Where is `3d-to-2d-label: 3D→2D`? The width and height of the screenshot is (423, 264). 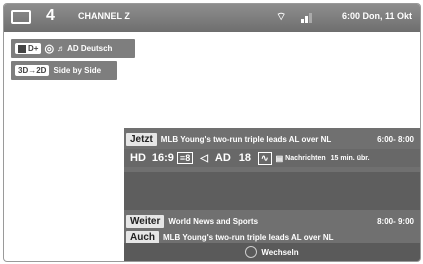 3d-to-2d-label: 3D→2D is located at coordinates (32, 70).